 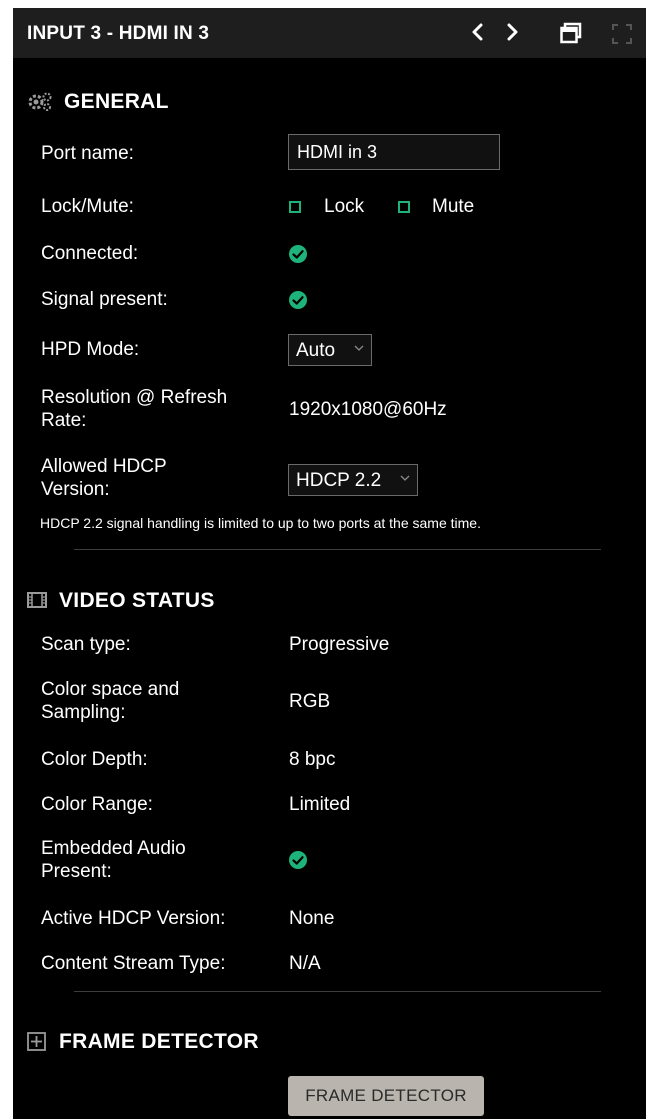 I want to click on allowed-hdcp-selected-value: HDCP 2.2, so click(x=339, y=480).